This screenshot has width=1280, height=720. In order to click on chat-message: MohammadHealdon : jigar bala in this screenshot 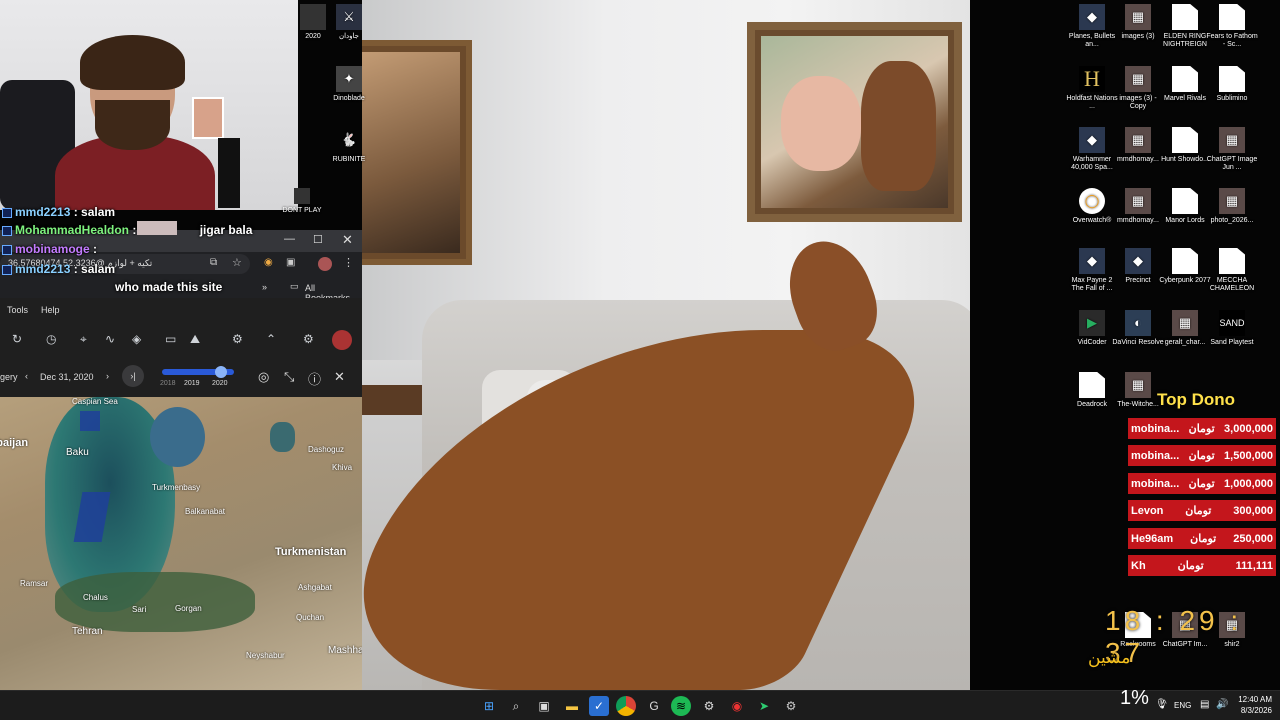, I will do `click(127, 229)`.